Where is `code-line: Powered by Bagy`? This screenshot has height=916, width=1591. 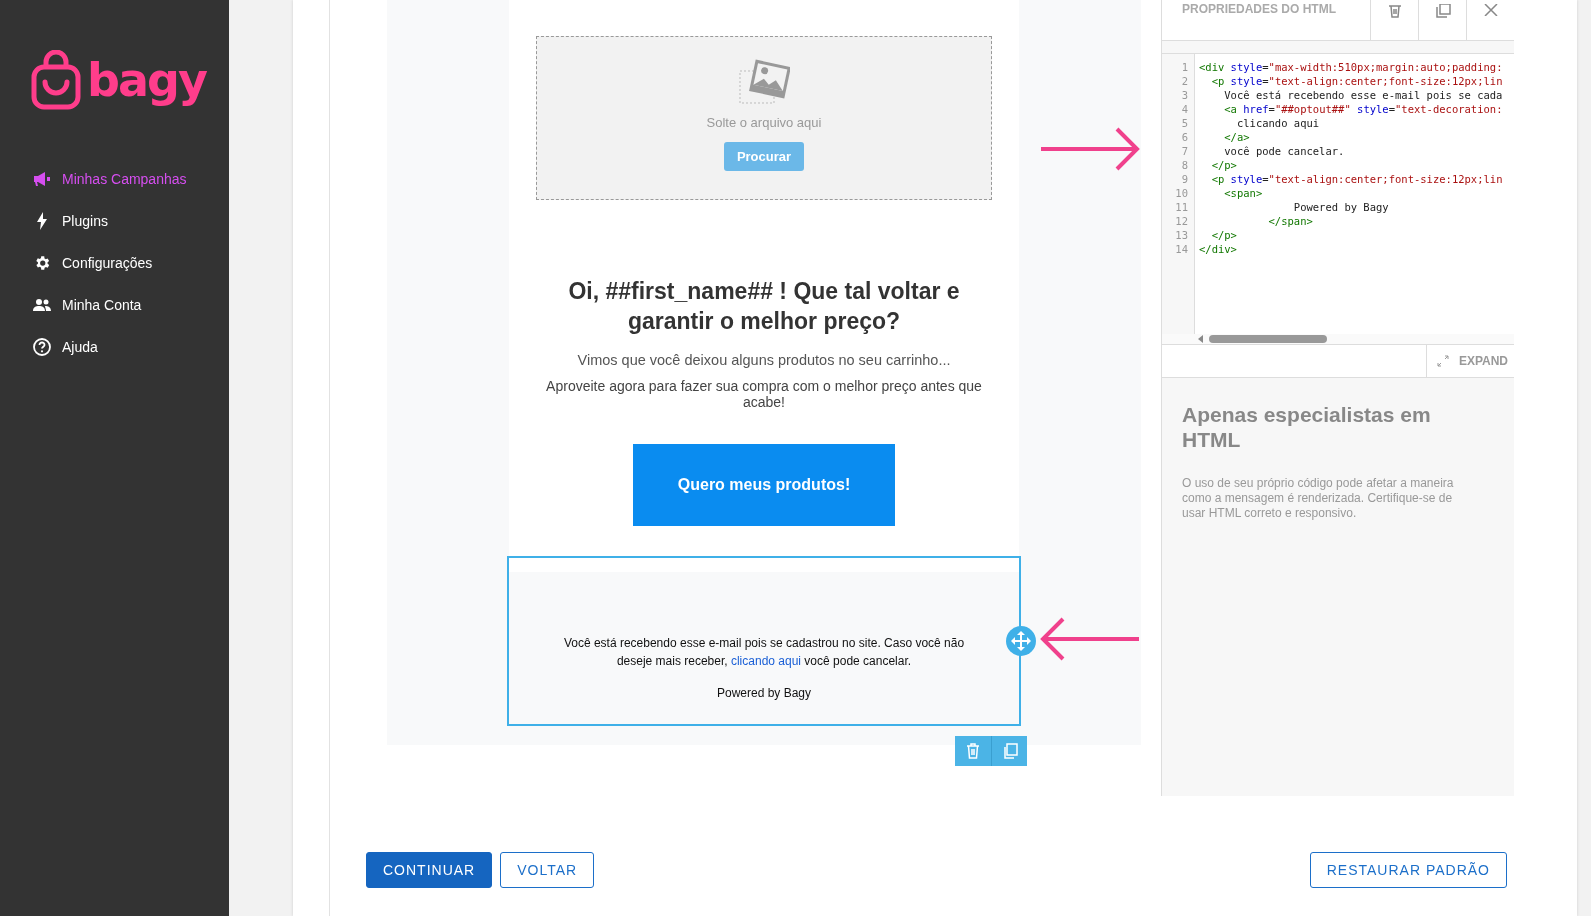
code-line: Powered by Bagy is located at coordinates (1341, 207).